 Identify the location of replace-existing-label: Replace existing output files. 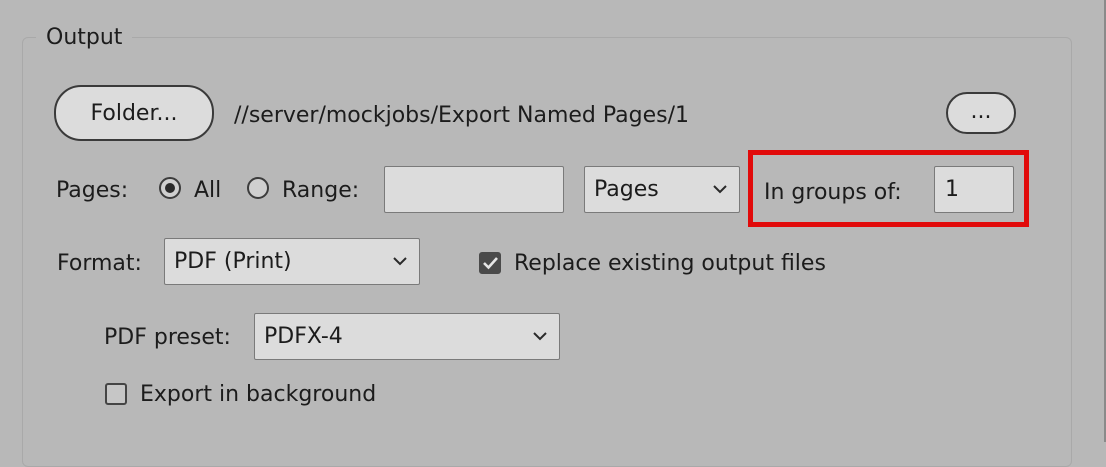
(670, 264).